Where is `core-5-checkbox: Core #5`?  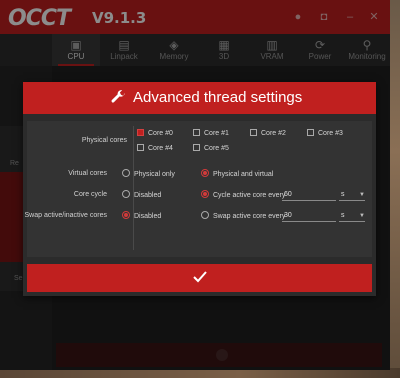
core-5-checkbox: Core #5 is located at coordinates (211, 148).